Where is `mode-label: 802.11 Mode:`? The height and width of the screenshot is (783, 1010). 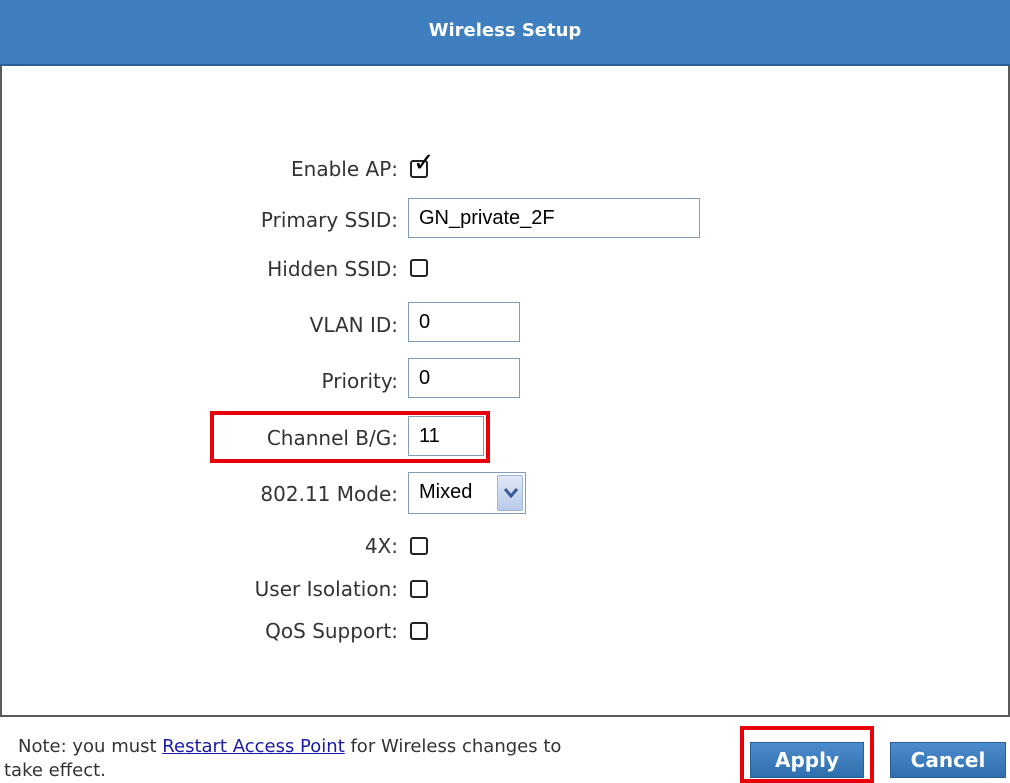 mode-label: 802.11 Mode: is located at coordinates (329, 494).